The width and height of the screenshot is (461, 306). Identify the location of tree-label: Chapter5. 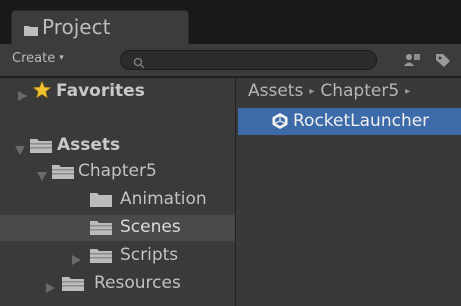
(117, 171).